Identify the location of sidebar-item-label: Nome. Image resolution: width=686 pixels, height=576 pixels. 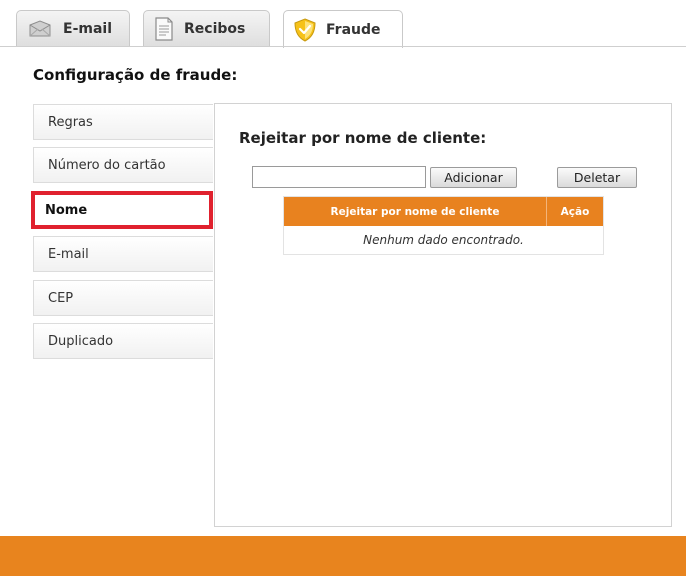
(66, 210).